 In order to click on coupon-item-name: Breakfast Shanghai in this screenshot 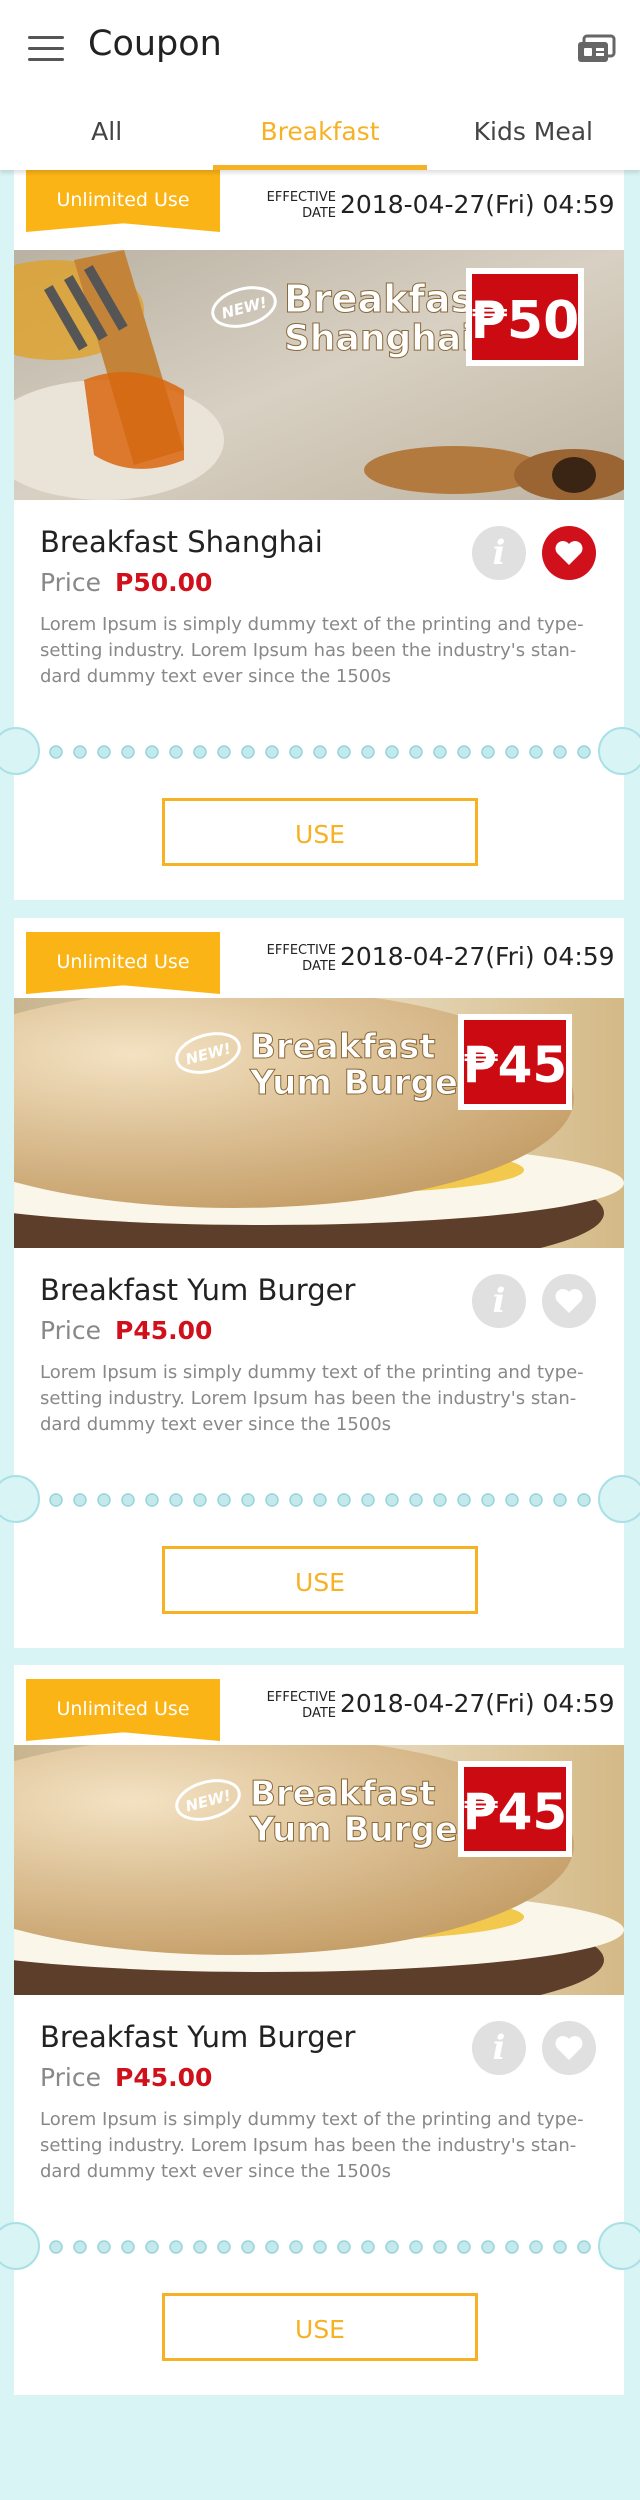, I will do `click(181, 542)`.